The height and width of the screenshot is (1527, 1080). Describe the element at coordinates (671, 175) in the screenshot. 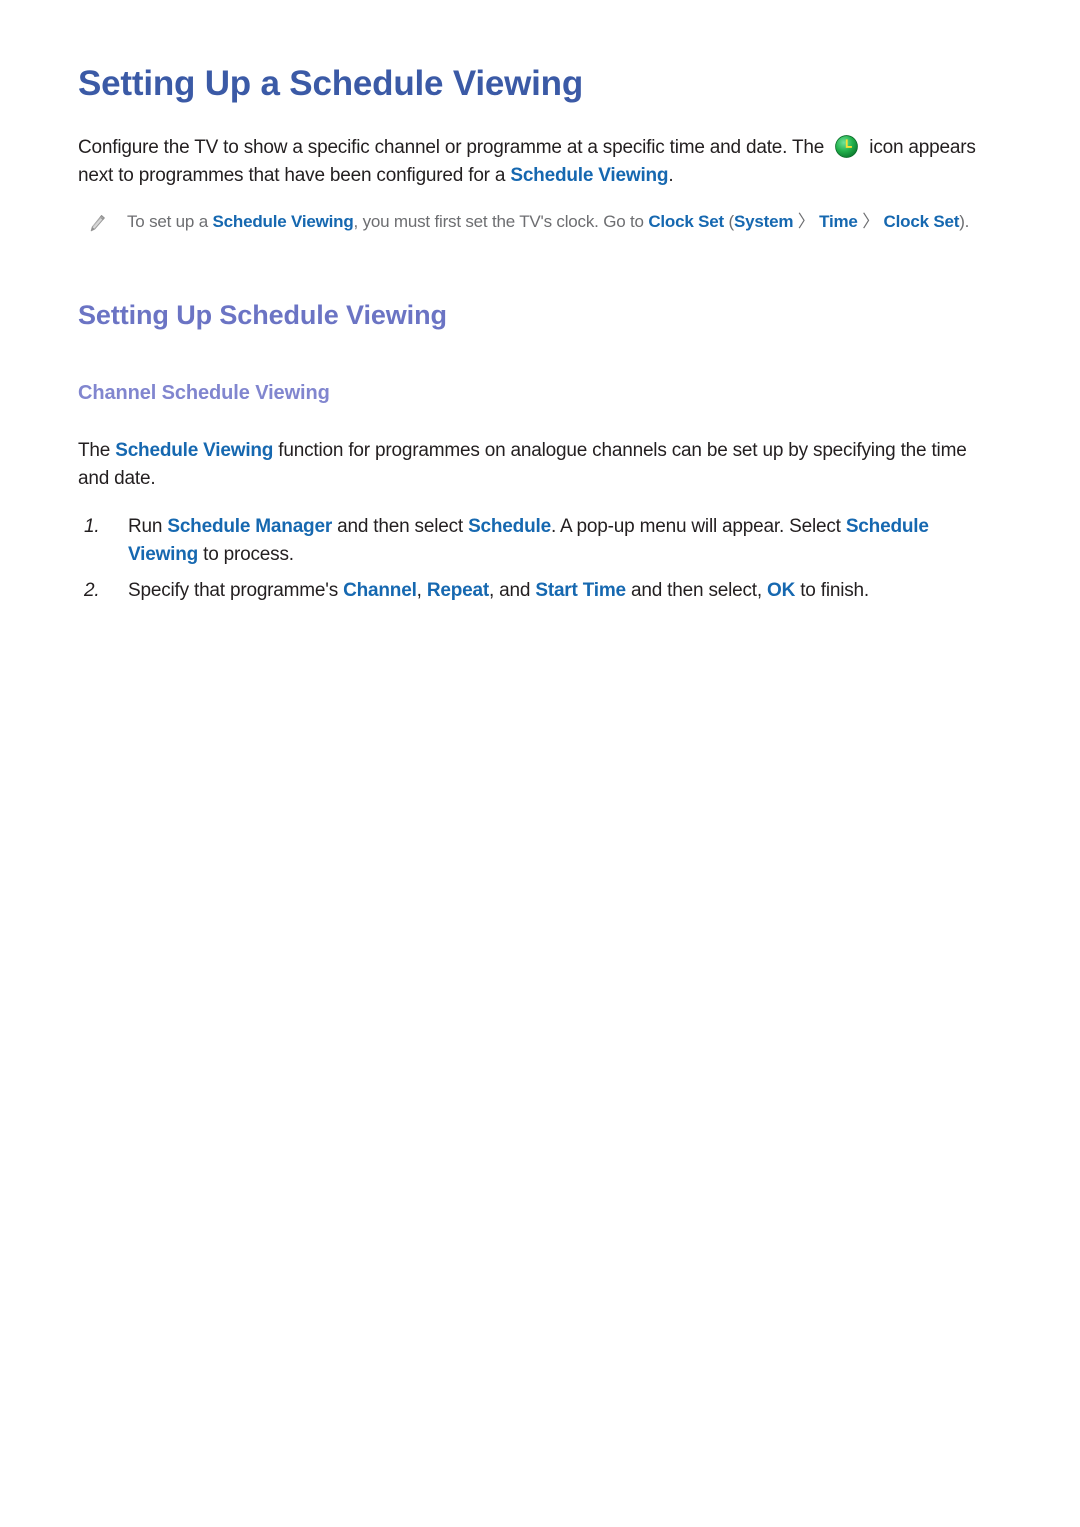

I see `intro-text-part3: .` at that location.